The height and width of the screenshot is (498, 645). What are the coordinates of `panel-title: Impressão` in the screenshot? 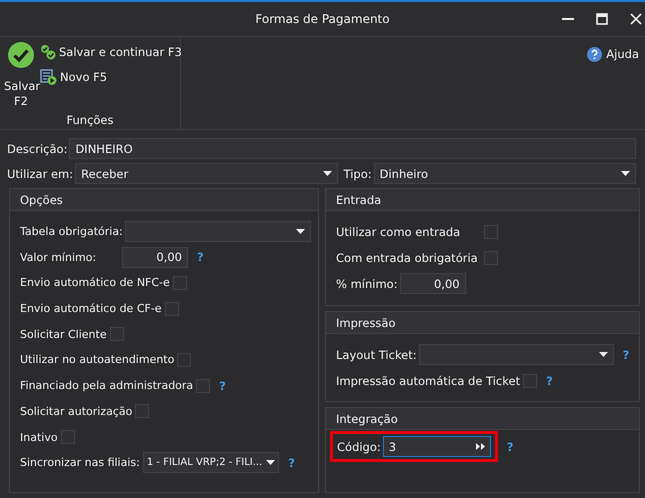 It's located at (366, 323).